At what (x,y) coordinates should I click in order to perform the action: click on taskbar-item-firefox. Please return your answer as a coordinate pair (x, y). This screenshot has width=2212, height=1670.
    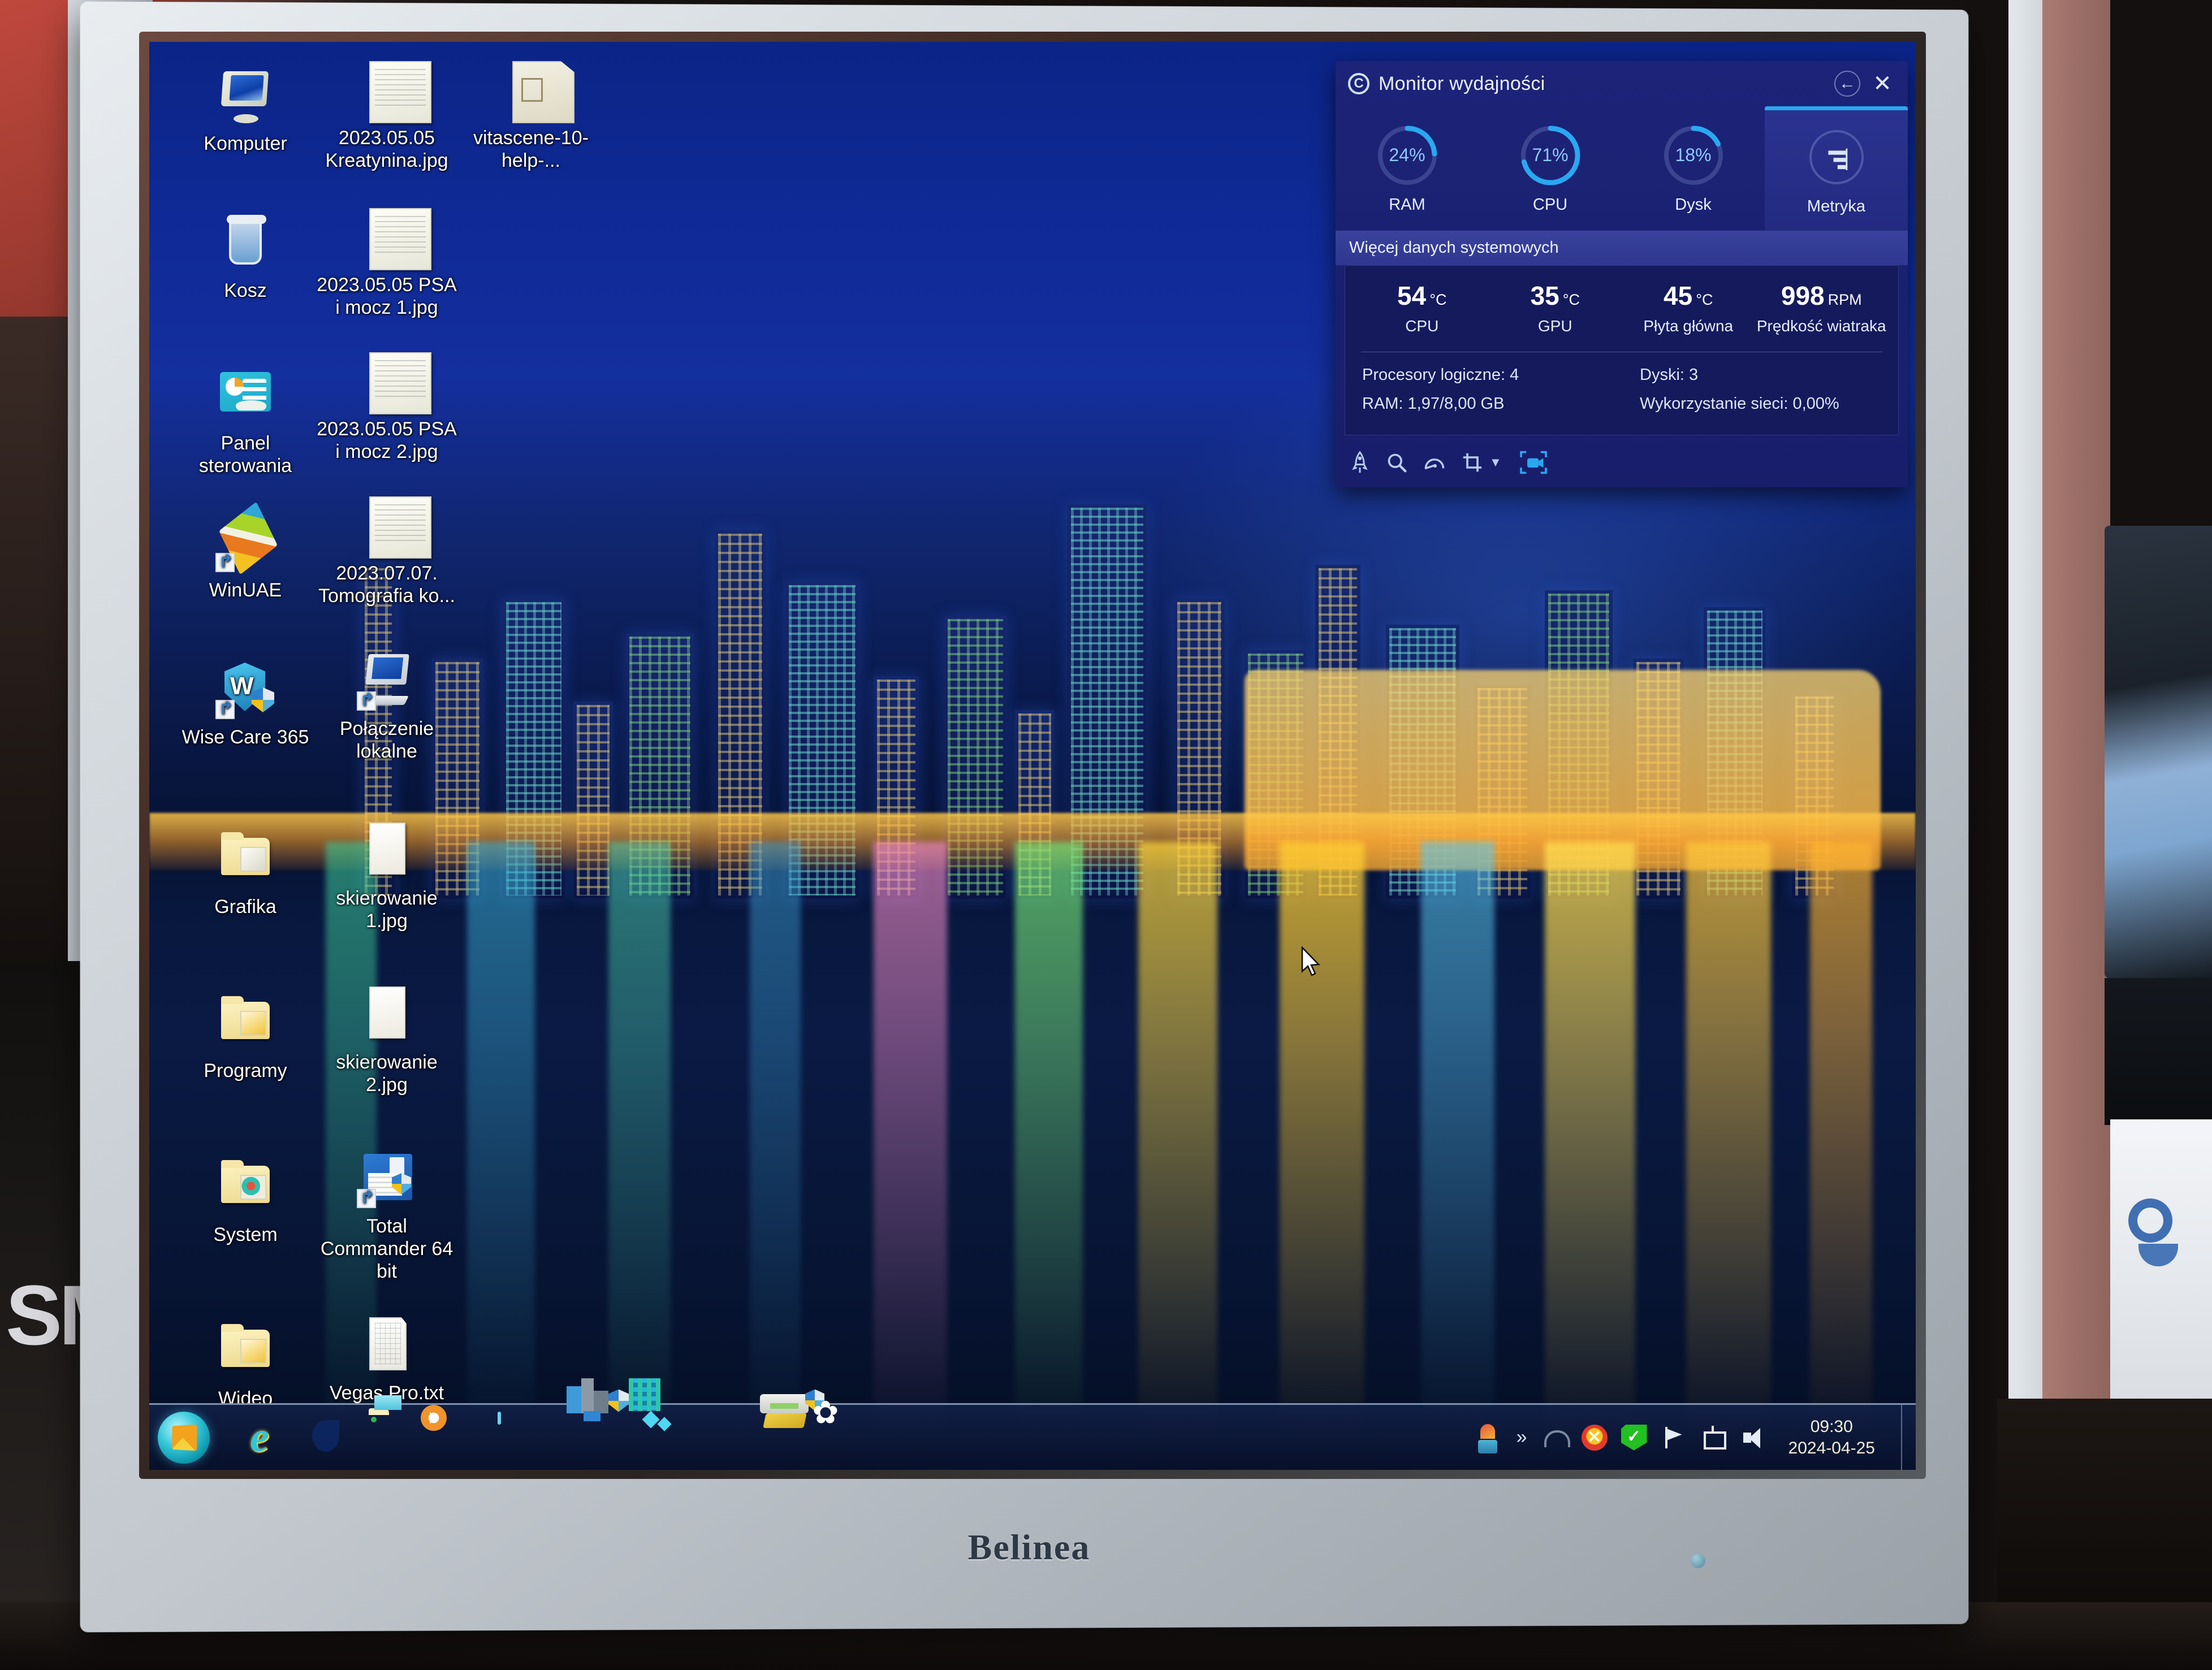
    Looking at the image, I should click on (718, 1437).